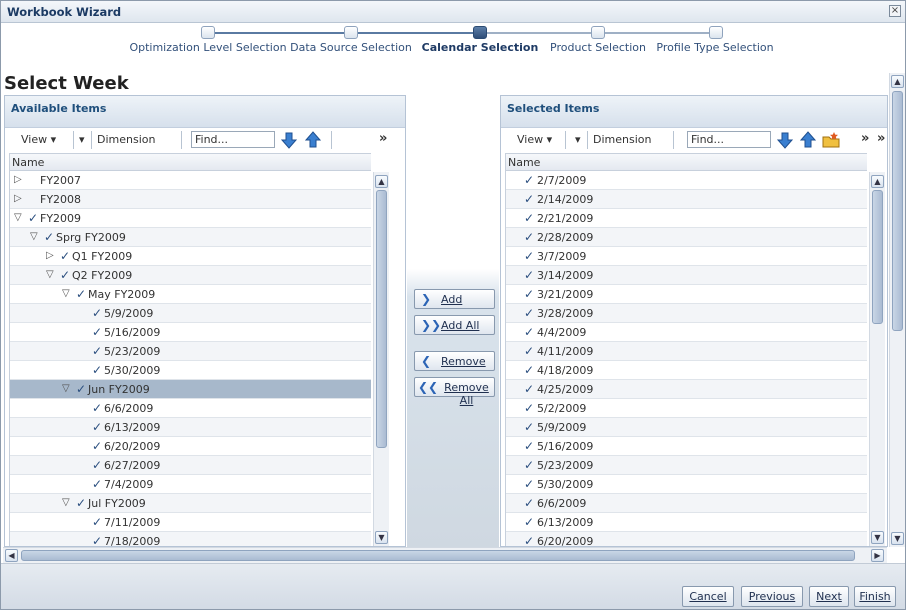  Describe the element at coordinates (686, 427) in the screenshot. I see `list-item: ✓ 5/9/2009` at that location.